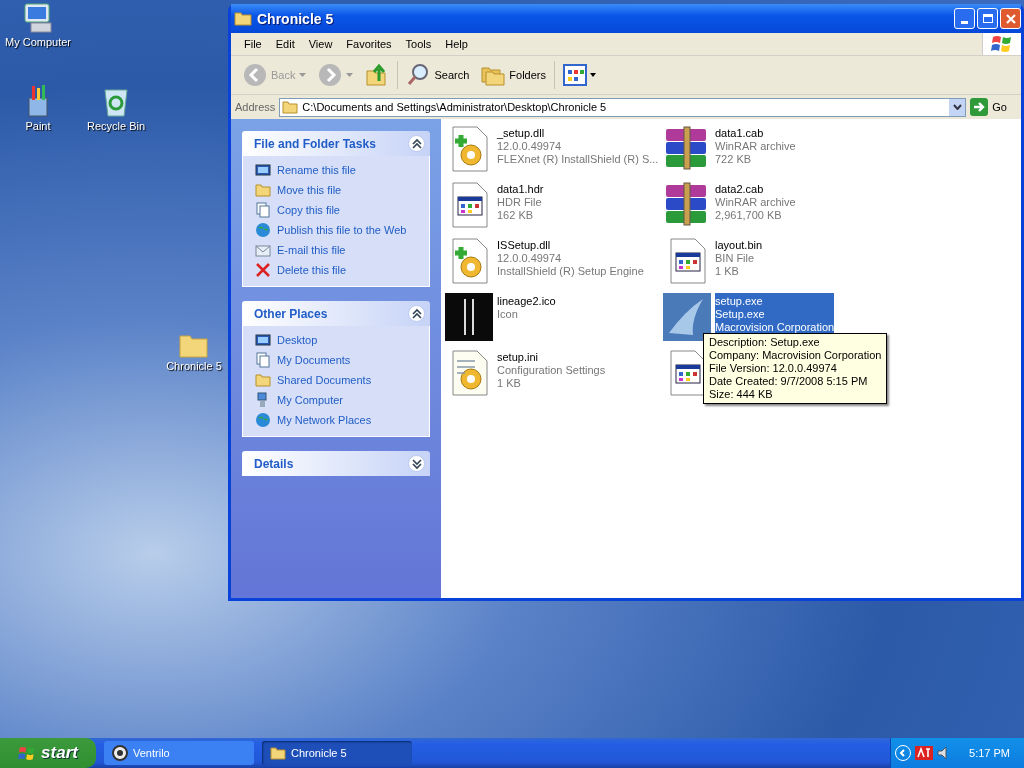 The image size is (1024, 768). What do you see at coordinates (263, 360) in the screenshot?
I see `documents-icon` at bounding box center [263, 360].